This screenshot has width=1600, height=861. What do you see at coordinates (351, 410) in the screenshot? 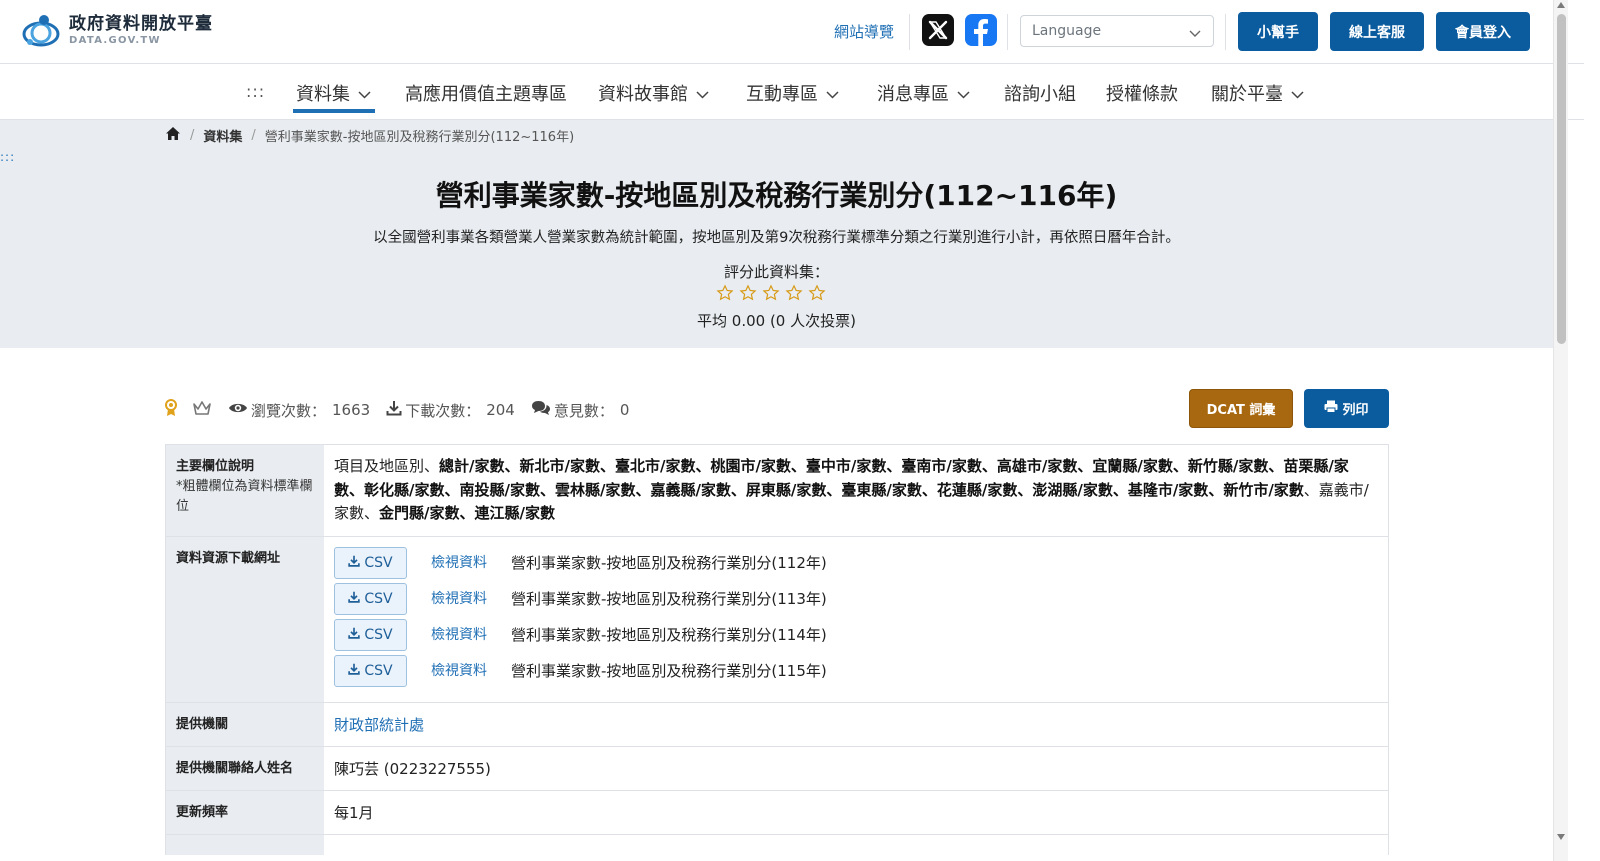
I see `view-count-value: 1663` at bounding box center [351, 410].